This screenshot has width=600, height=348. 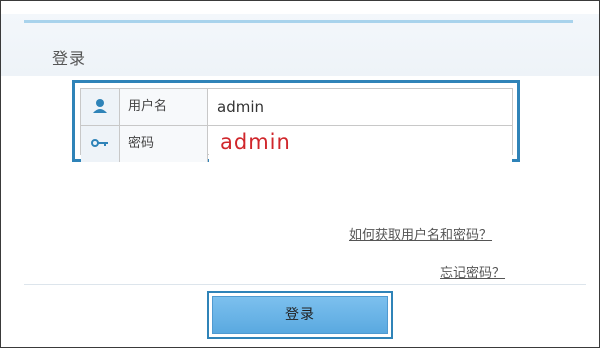 I want to click on how-to-get-credentials-link: 如何获取用户名和密码？, so click(x=420, y=233).